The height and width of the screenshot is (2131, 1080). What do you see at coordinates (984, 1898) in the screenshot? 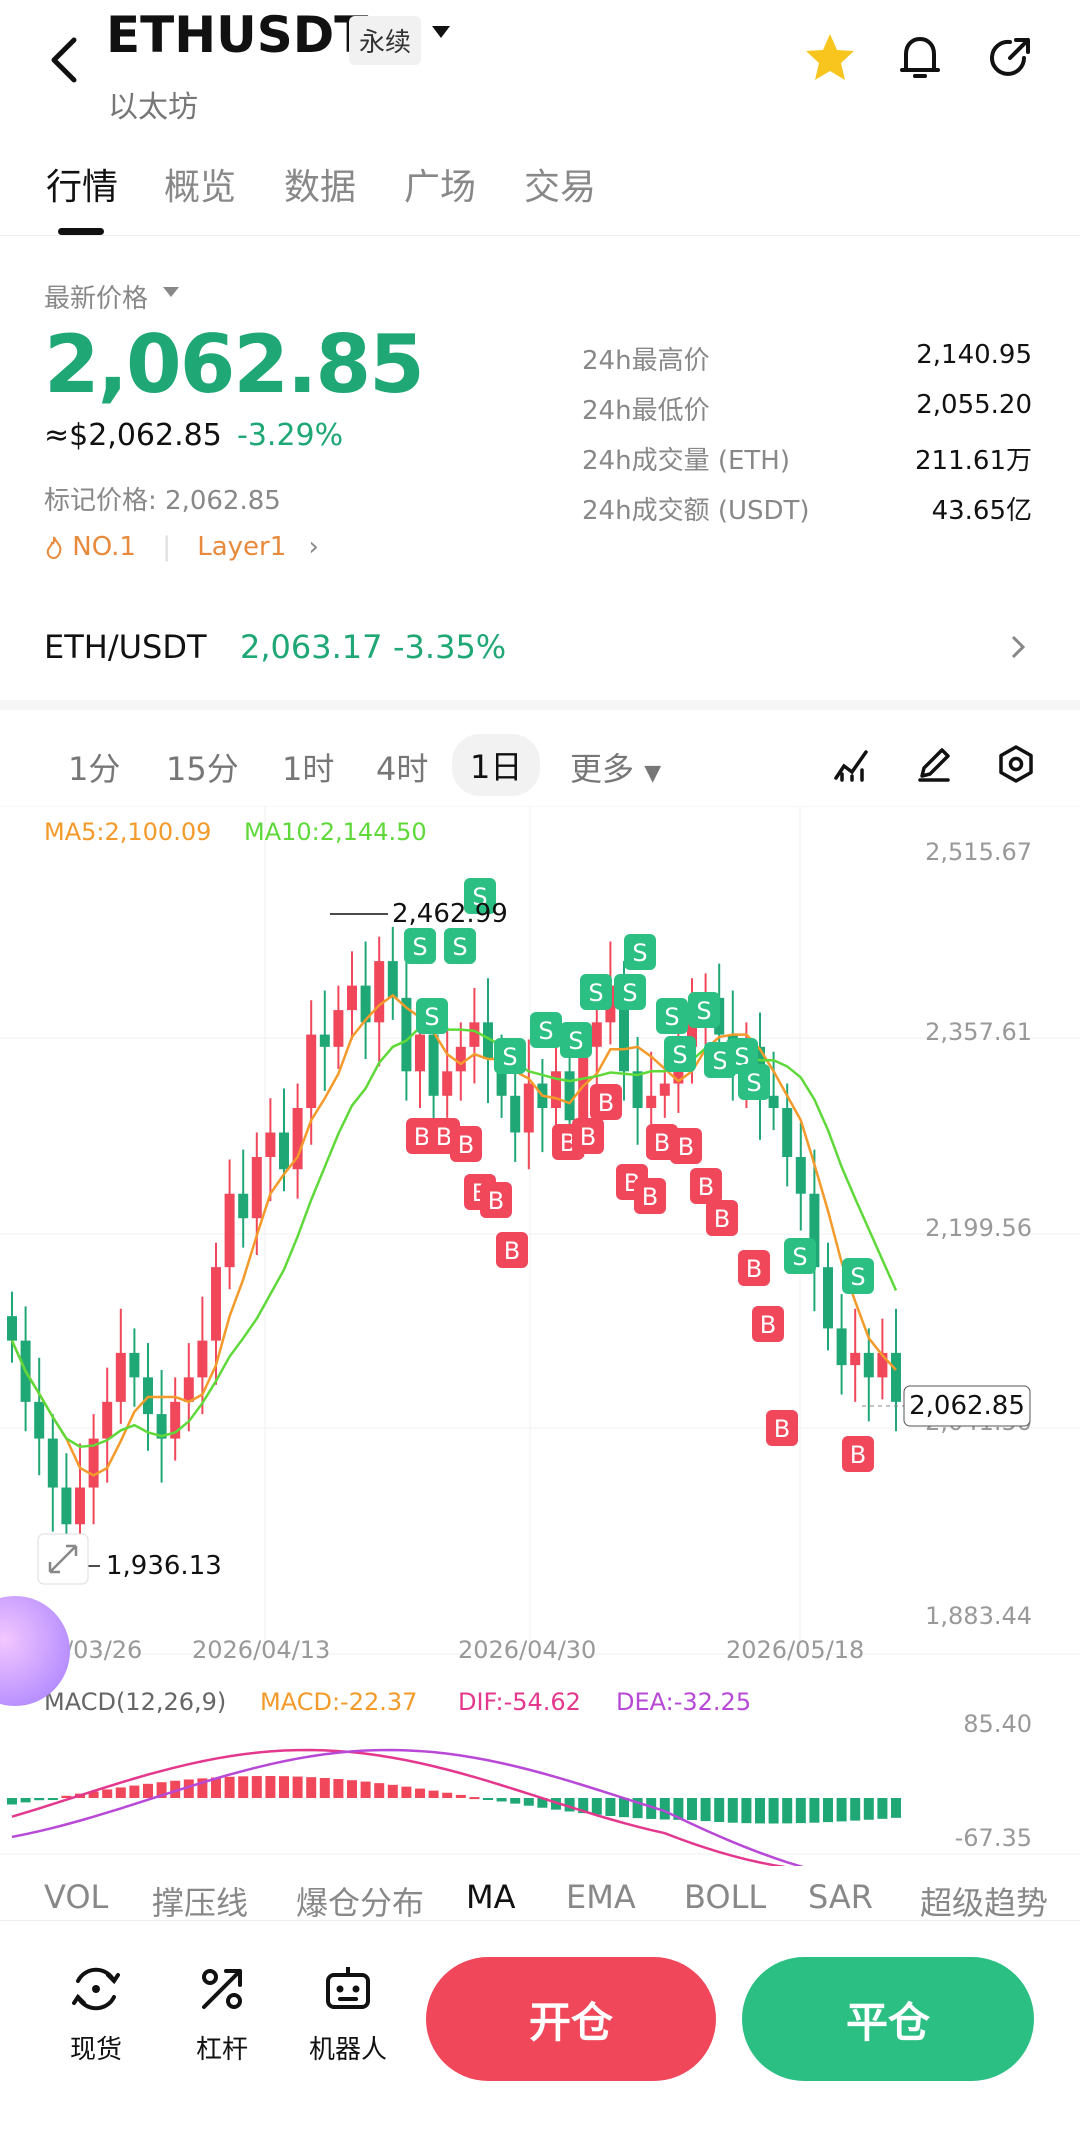
I see `indicator-supertrend: 超级趋势` at bounding box center [984, 1898].